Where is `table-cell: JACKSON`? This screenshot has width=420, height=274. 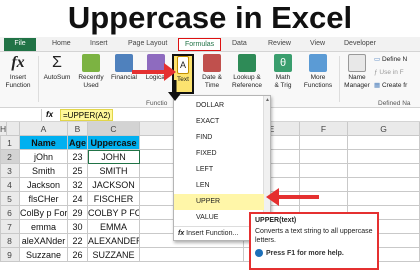
table-cell: JACKSON is located at coordinates (114, 185).